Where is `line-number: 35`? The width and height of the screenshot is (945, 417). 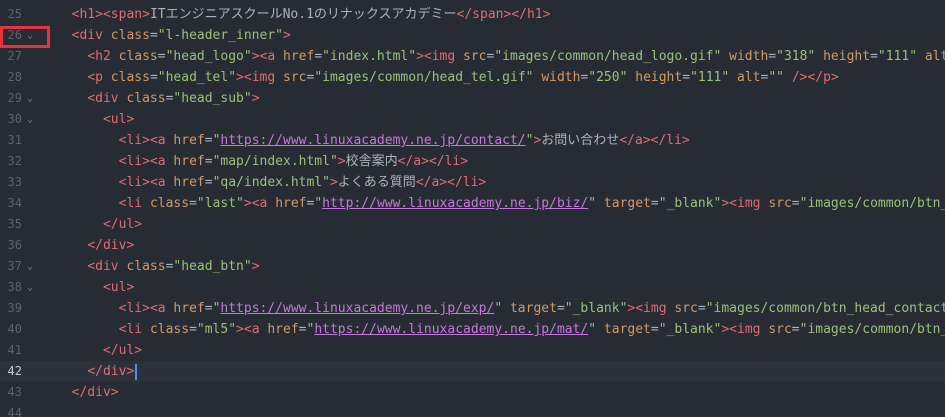
line-number: 35 is located at coordinates (14, 224).